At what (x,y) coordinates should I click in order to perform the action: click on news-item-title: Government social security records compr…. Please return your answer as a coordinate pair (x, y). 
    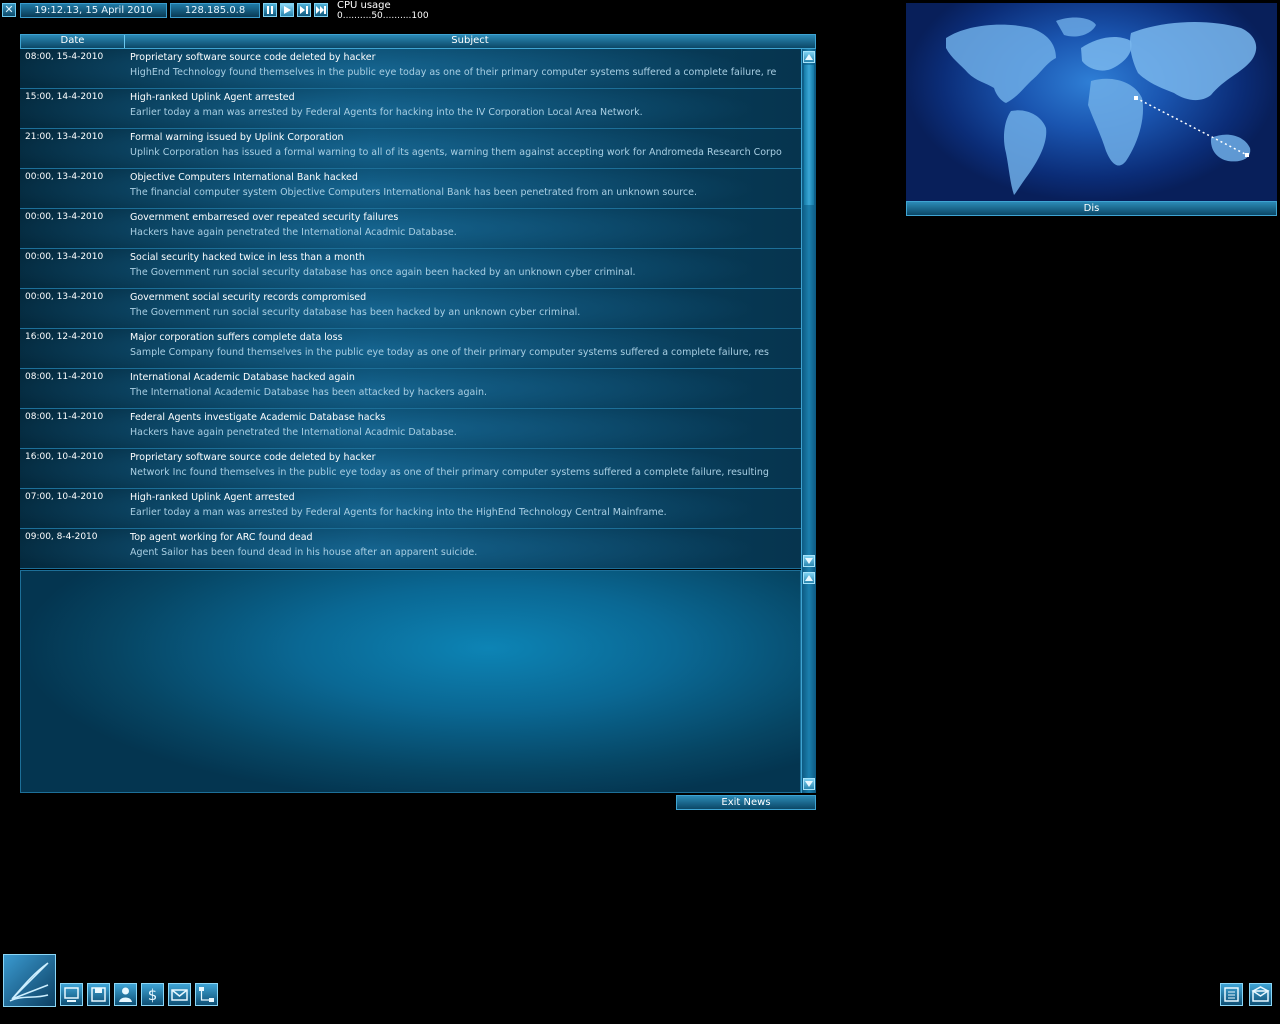
    Looking at the image, I should click on (248, 297).